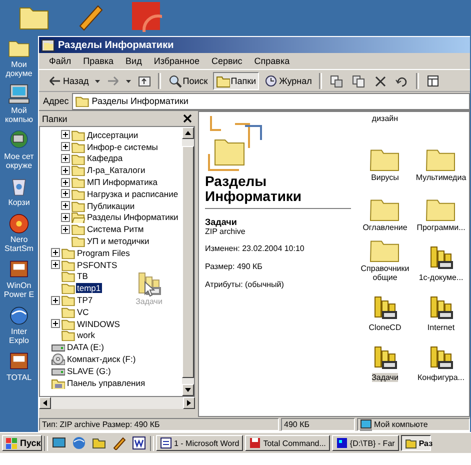 This screenshot has height=465, width=471. What do you see at coordinates (89, 288) in the screenshot?
I see `tree-item: temp1` at bounding box center [89, 288].